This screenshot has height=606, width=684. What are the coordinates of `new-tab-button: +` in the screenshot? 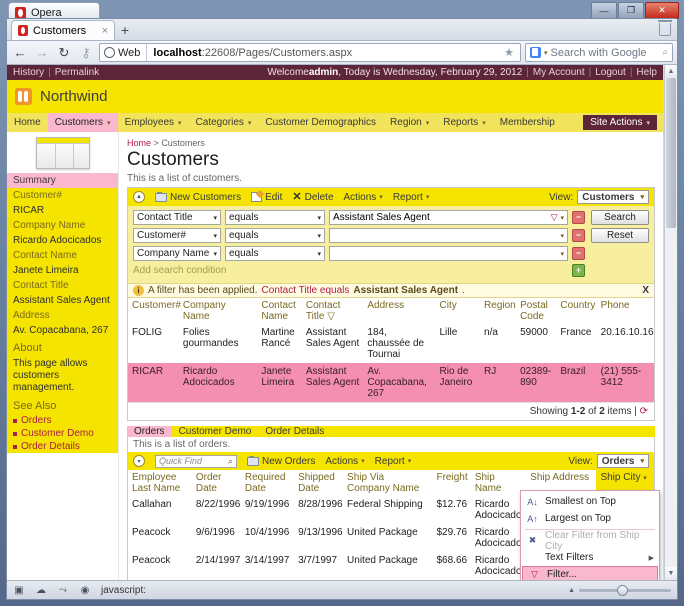 It's located at (125, 30).